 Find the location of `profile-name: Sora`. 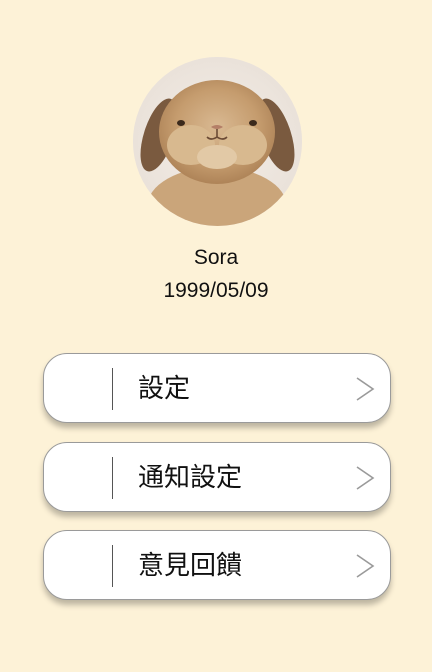

profile-name: Sora is located at coordinates (216, 257).